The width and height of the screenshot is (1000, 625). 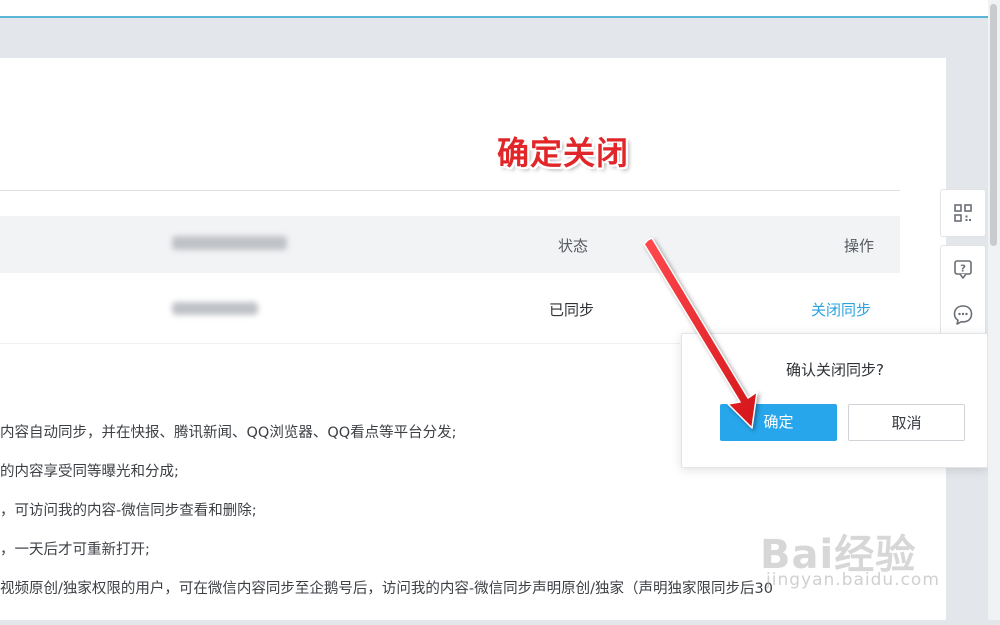 I want to click on cancel-button: 取消, so click(x=906, y=422).